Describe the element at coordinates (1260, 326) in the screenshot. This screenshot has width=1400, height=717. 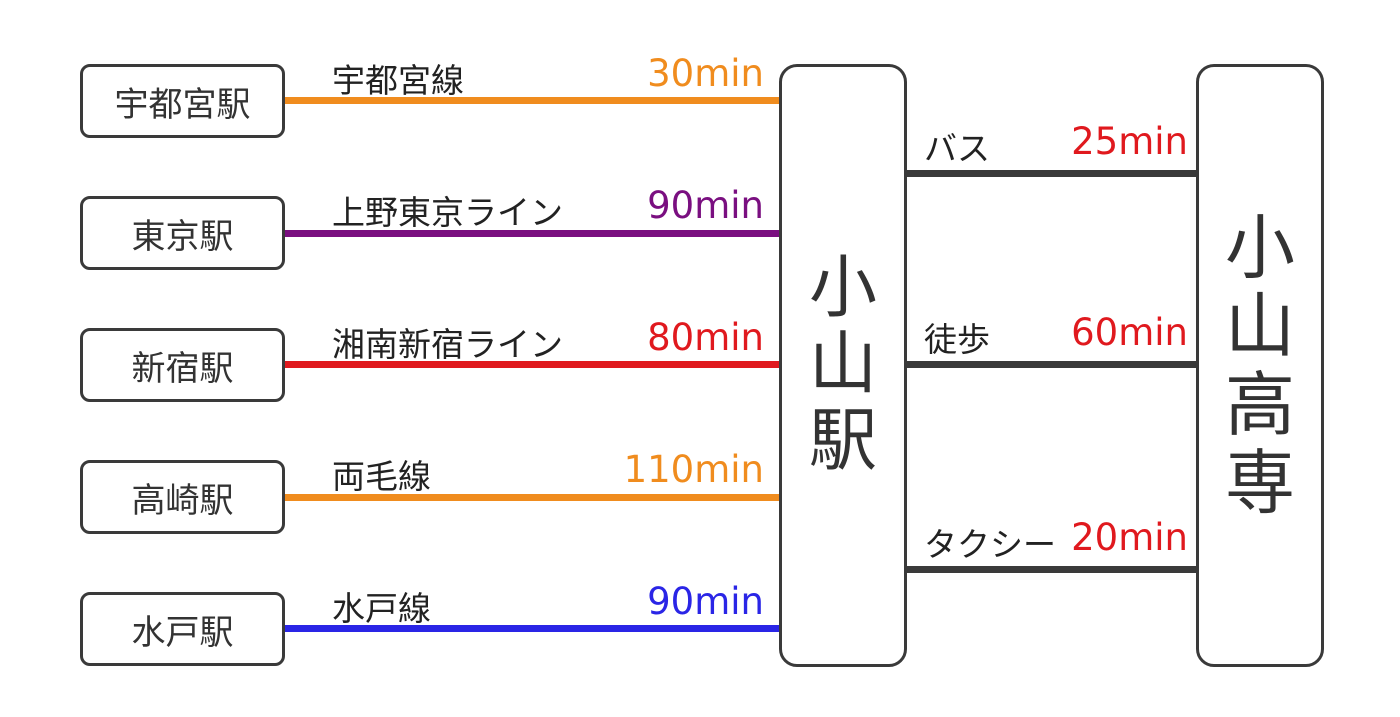
I see `destination-char: 山` at that location.